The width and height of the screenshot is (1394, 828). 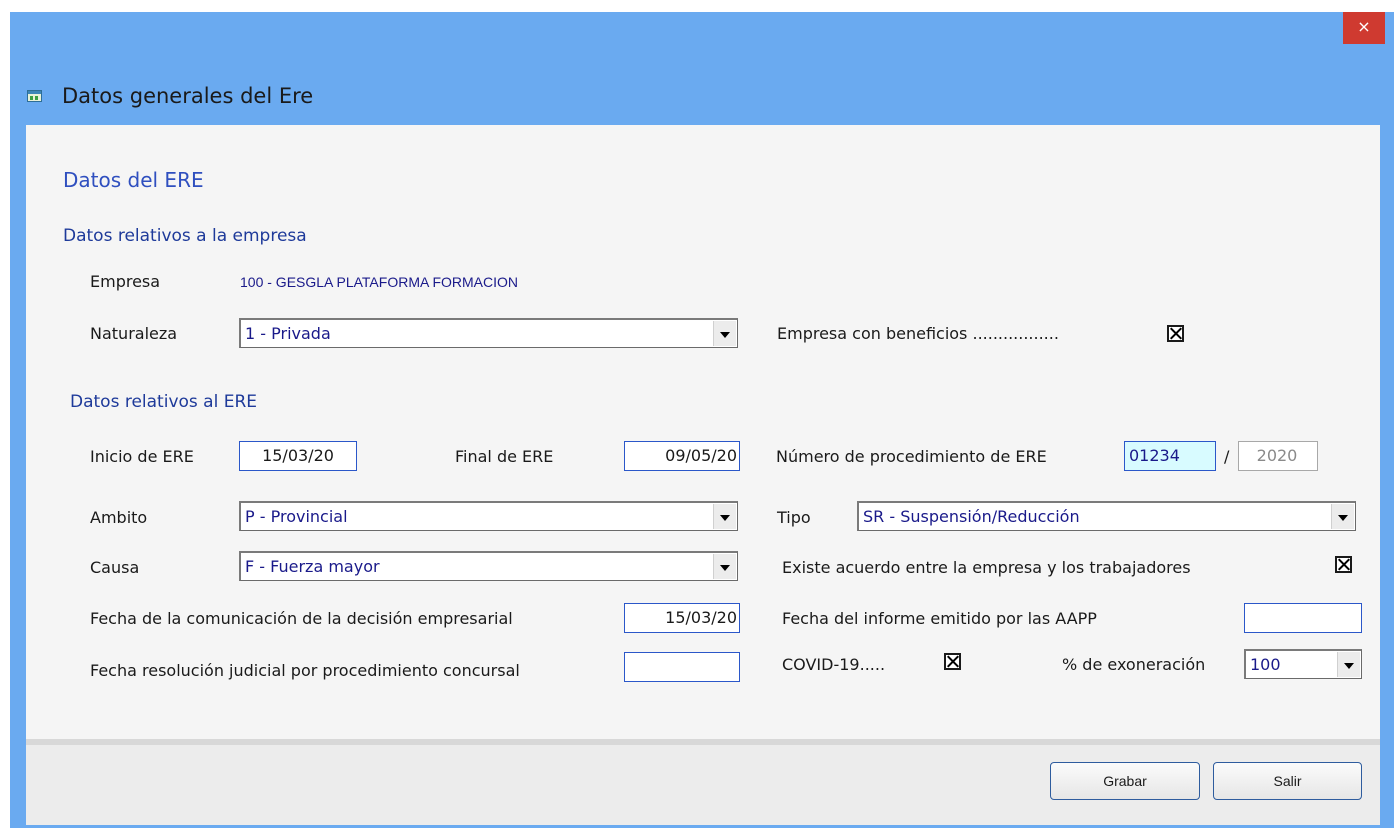 I want to click on causa-selected-value: F - Fuerza mayor, so click(x=312, y=566).